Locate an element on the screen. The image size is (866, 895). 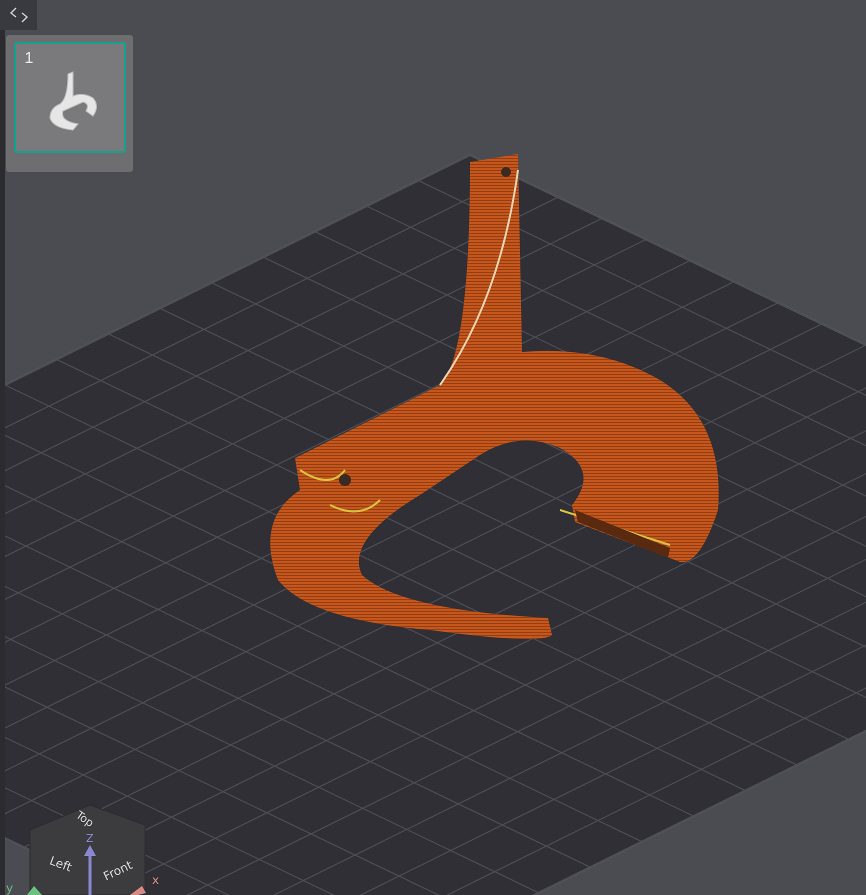
cube-face-label: Top is located at coordinates (84, 819).